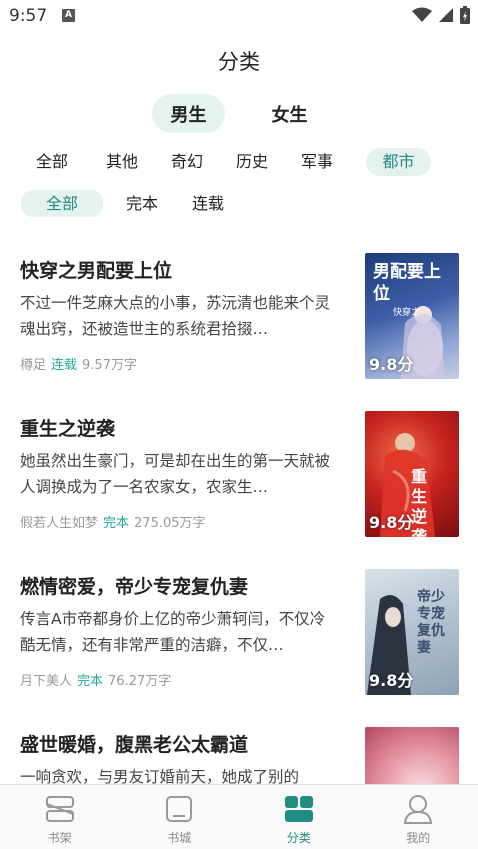 This screenshot has width=478, height=849. What do you see at coordinates (298, 838) in the screenshot?
I see `nav-label: 分类` at bounding box center [298, 838].